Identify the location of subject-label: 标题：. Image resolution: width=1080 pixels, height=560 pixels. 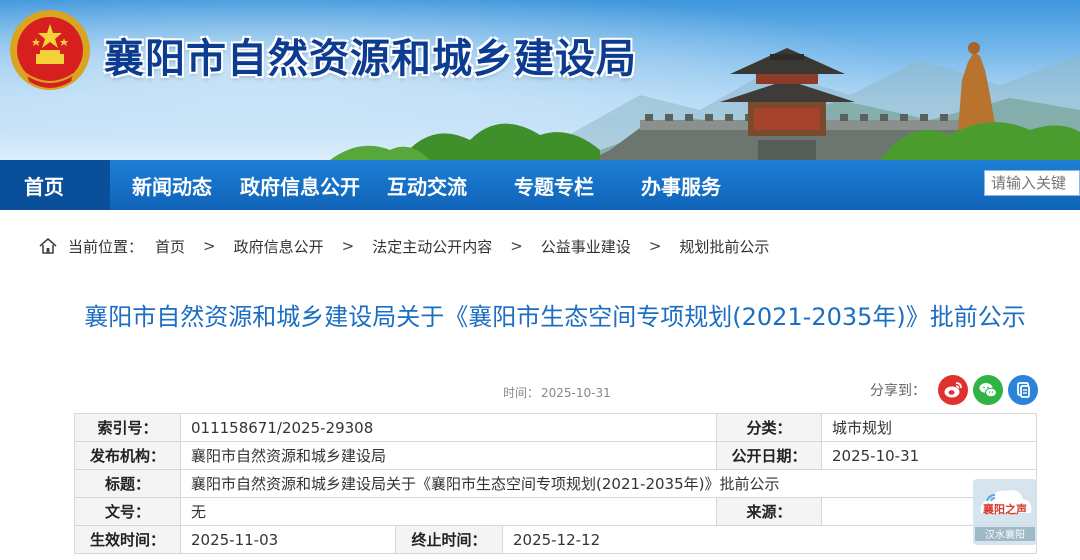
(127, 483).